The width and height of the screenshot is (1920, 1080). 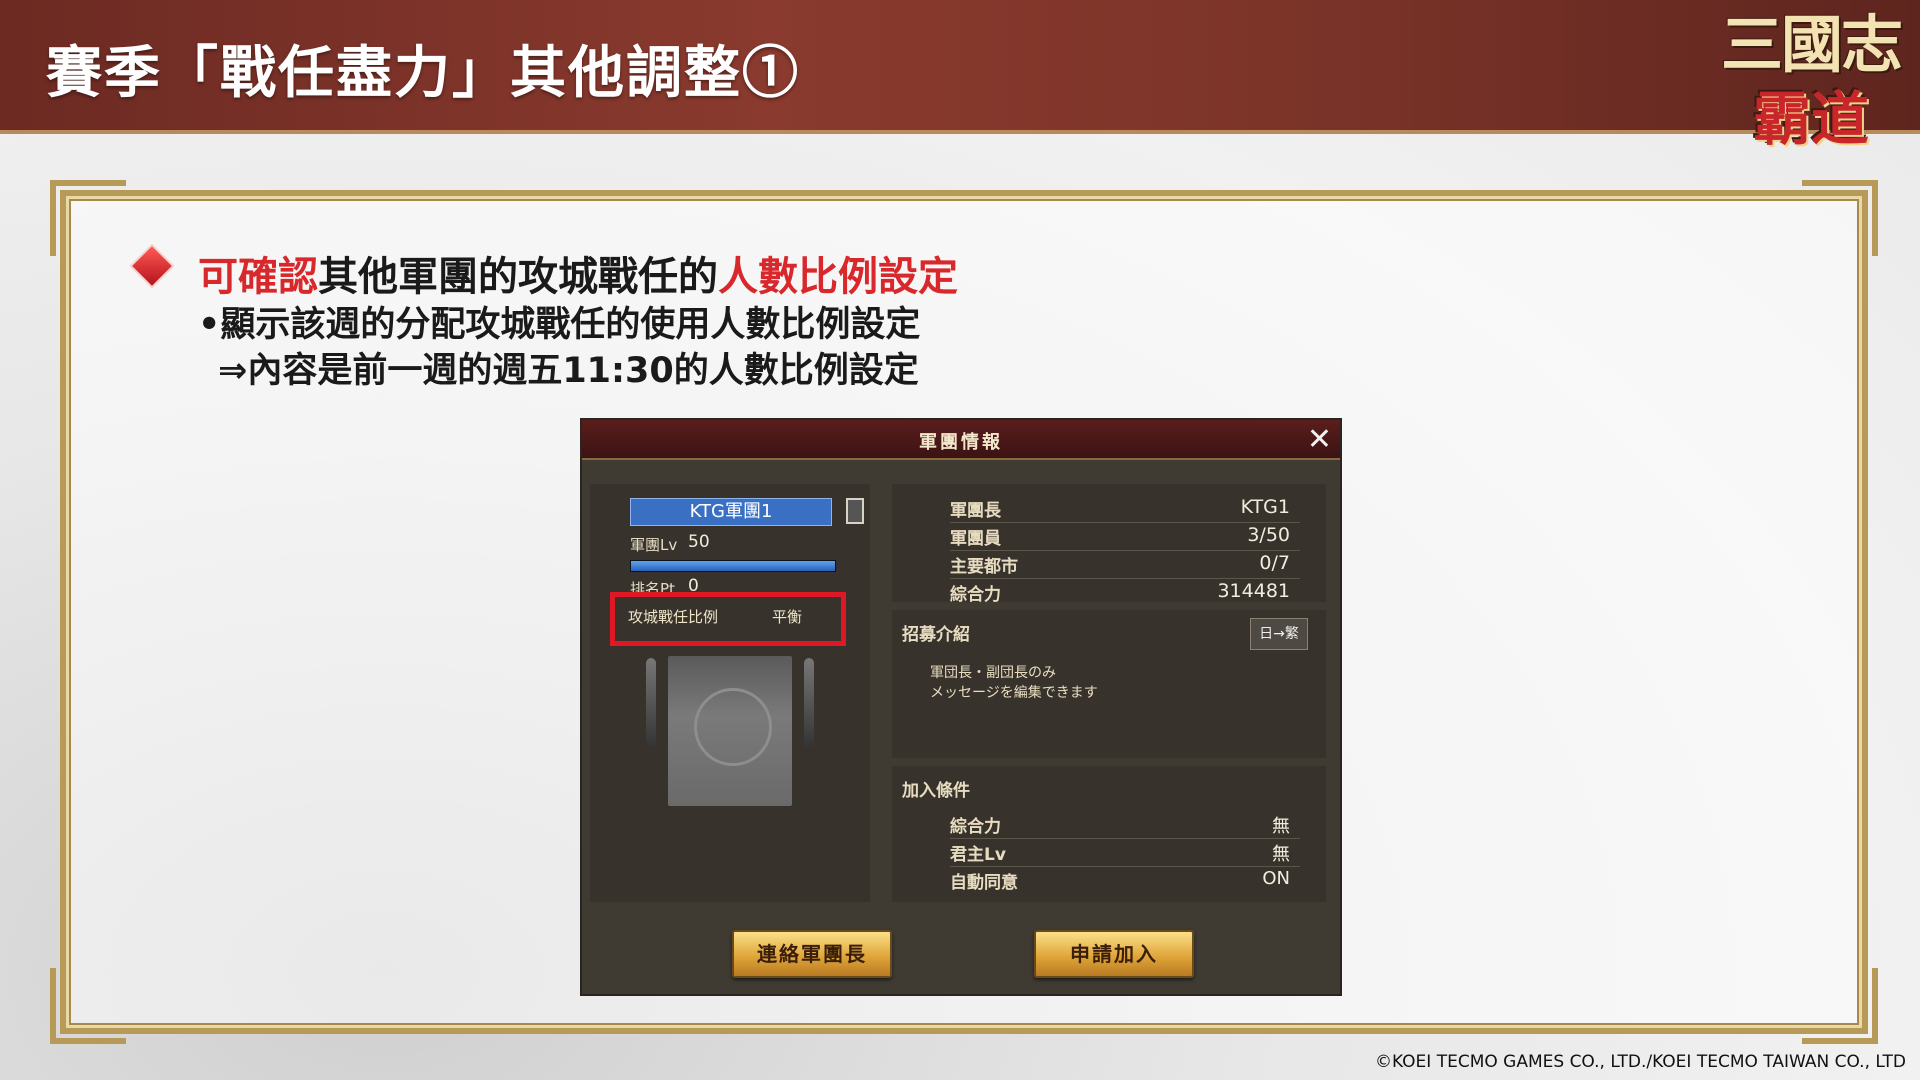 What do you see at coordinates (1276, 878) in the screenshot?
I see `condition-value: ON` at bounding box center [1276, 878].